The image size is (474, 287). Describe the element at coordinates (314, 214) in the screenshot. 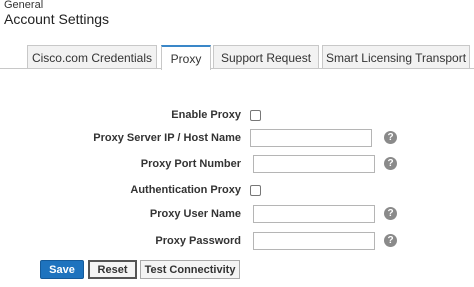

I see `proxy-user-input` at that location.